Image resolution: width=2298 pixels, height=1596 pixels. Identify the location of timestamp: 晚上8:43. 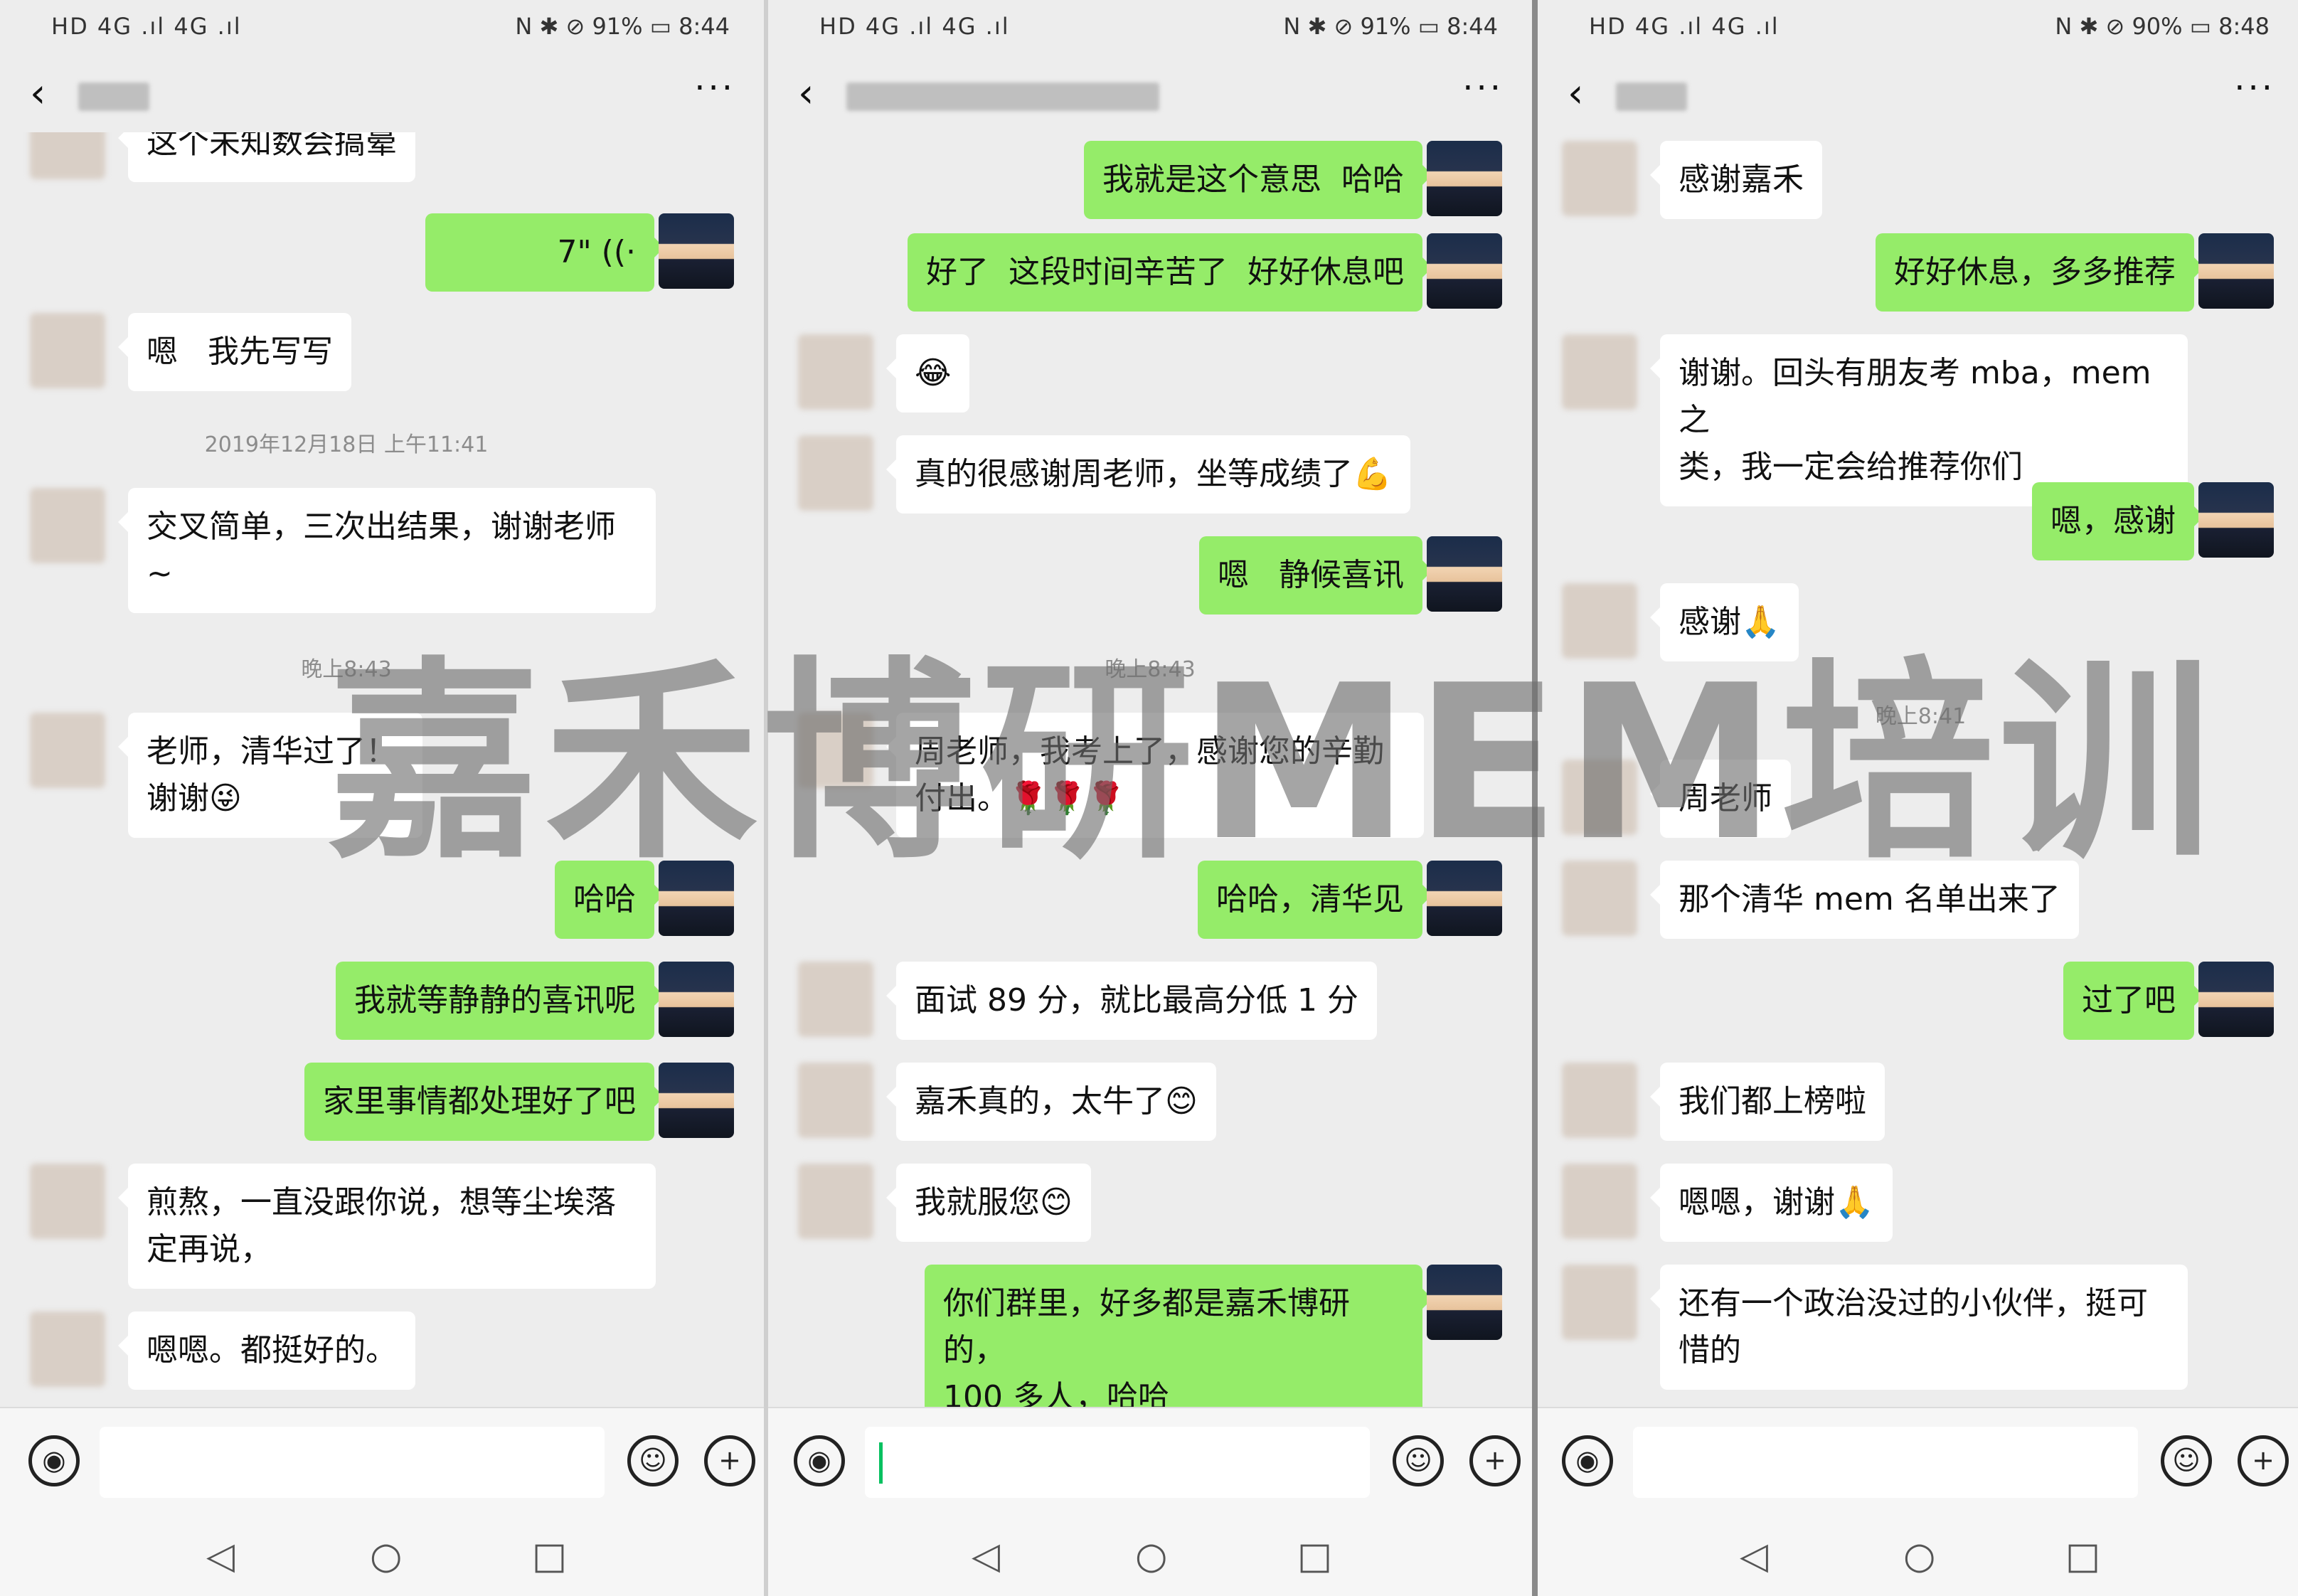
(346, 669).